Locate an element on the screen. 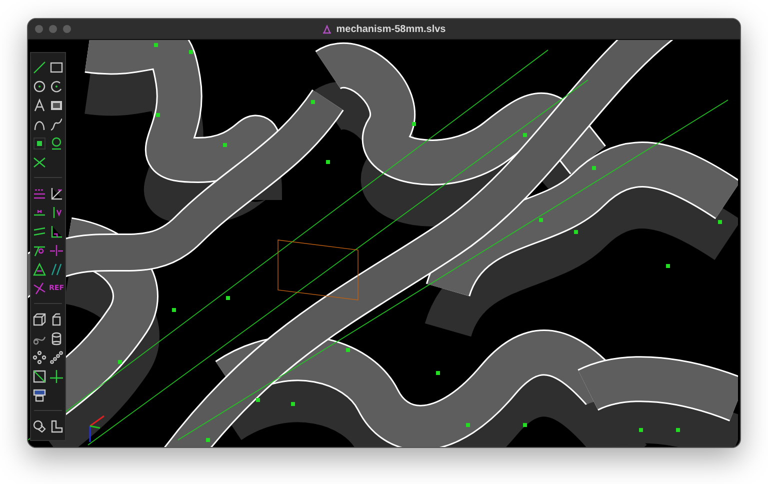  angle-tool-button is located at coordinates (56, 193).